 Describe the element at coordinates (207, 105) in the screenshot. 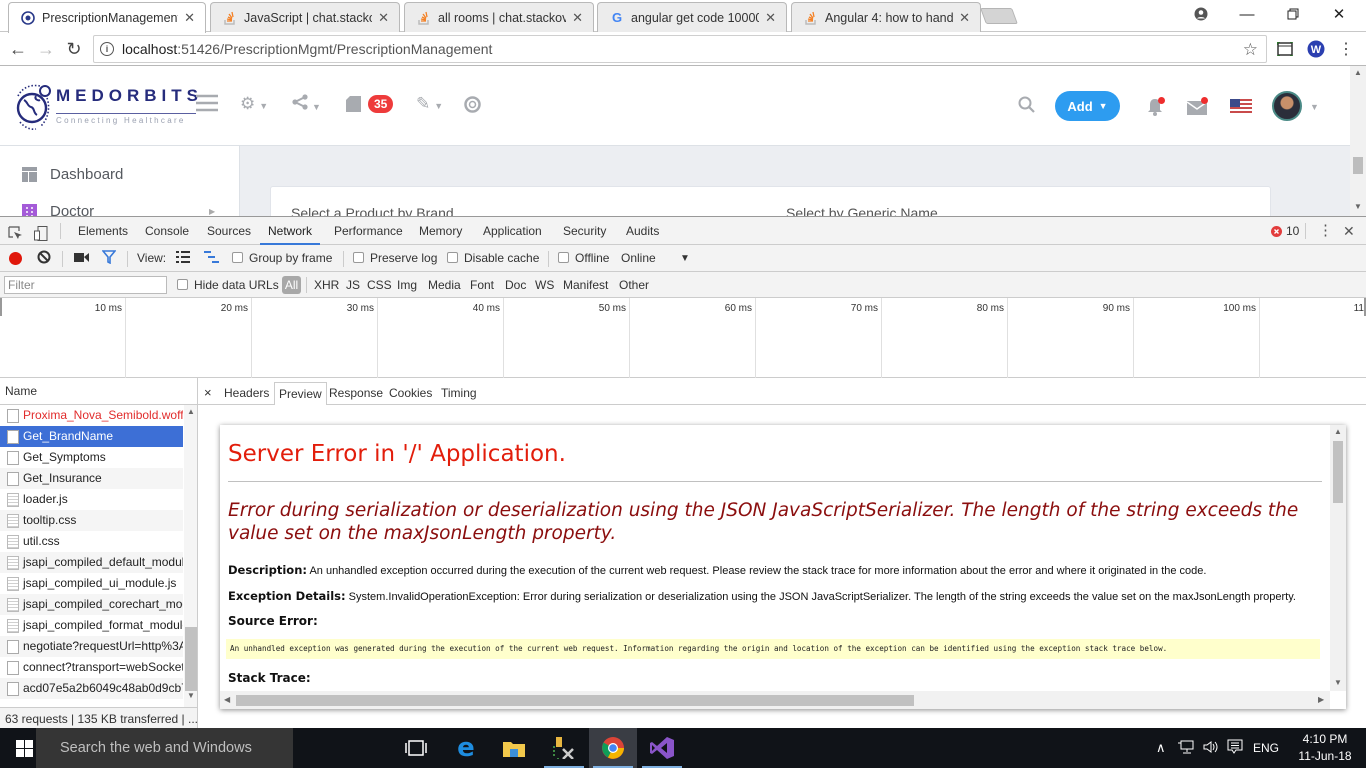

I see `hamburger-menu-icon` at that location.